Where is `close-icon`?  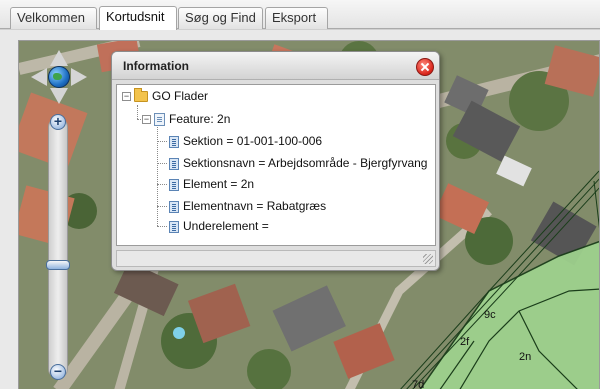 close-icon is located at coordinates (425, 67).